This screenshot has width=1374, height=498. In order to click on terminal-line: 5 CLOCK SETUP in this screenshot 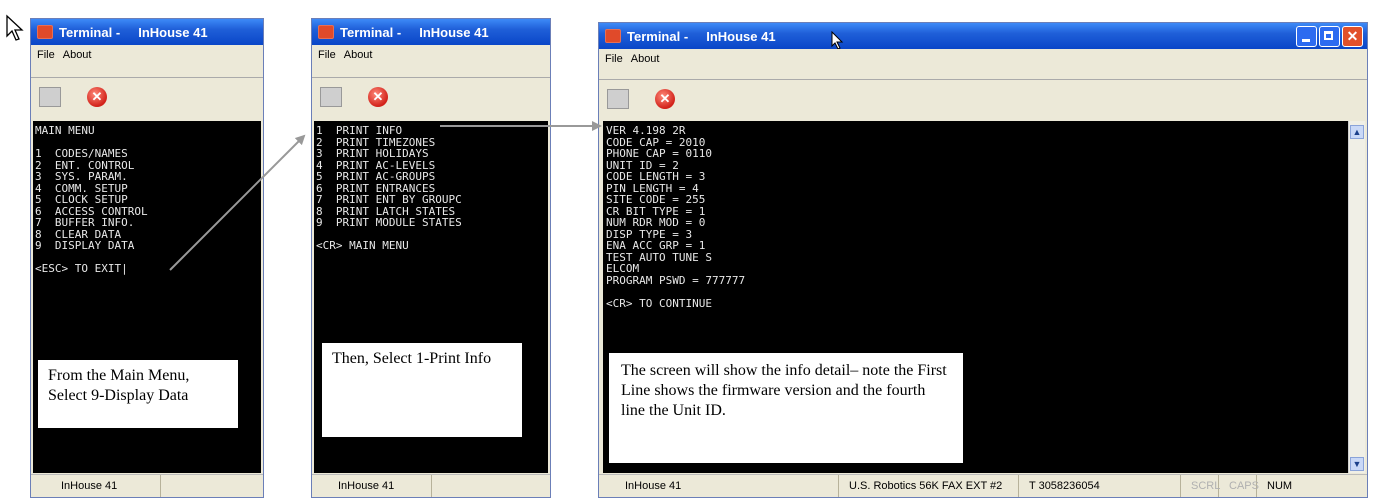, I will do `click(81, 199)`.